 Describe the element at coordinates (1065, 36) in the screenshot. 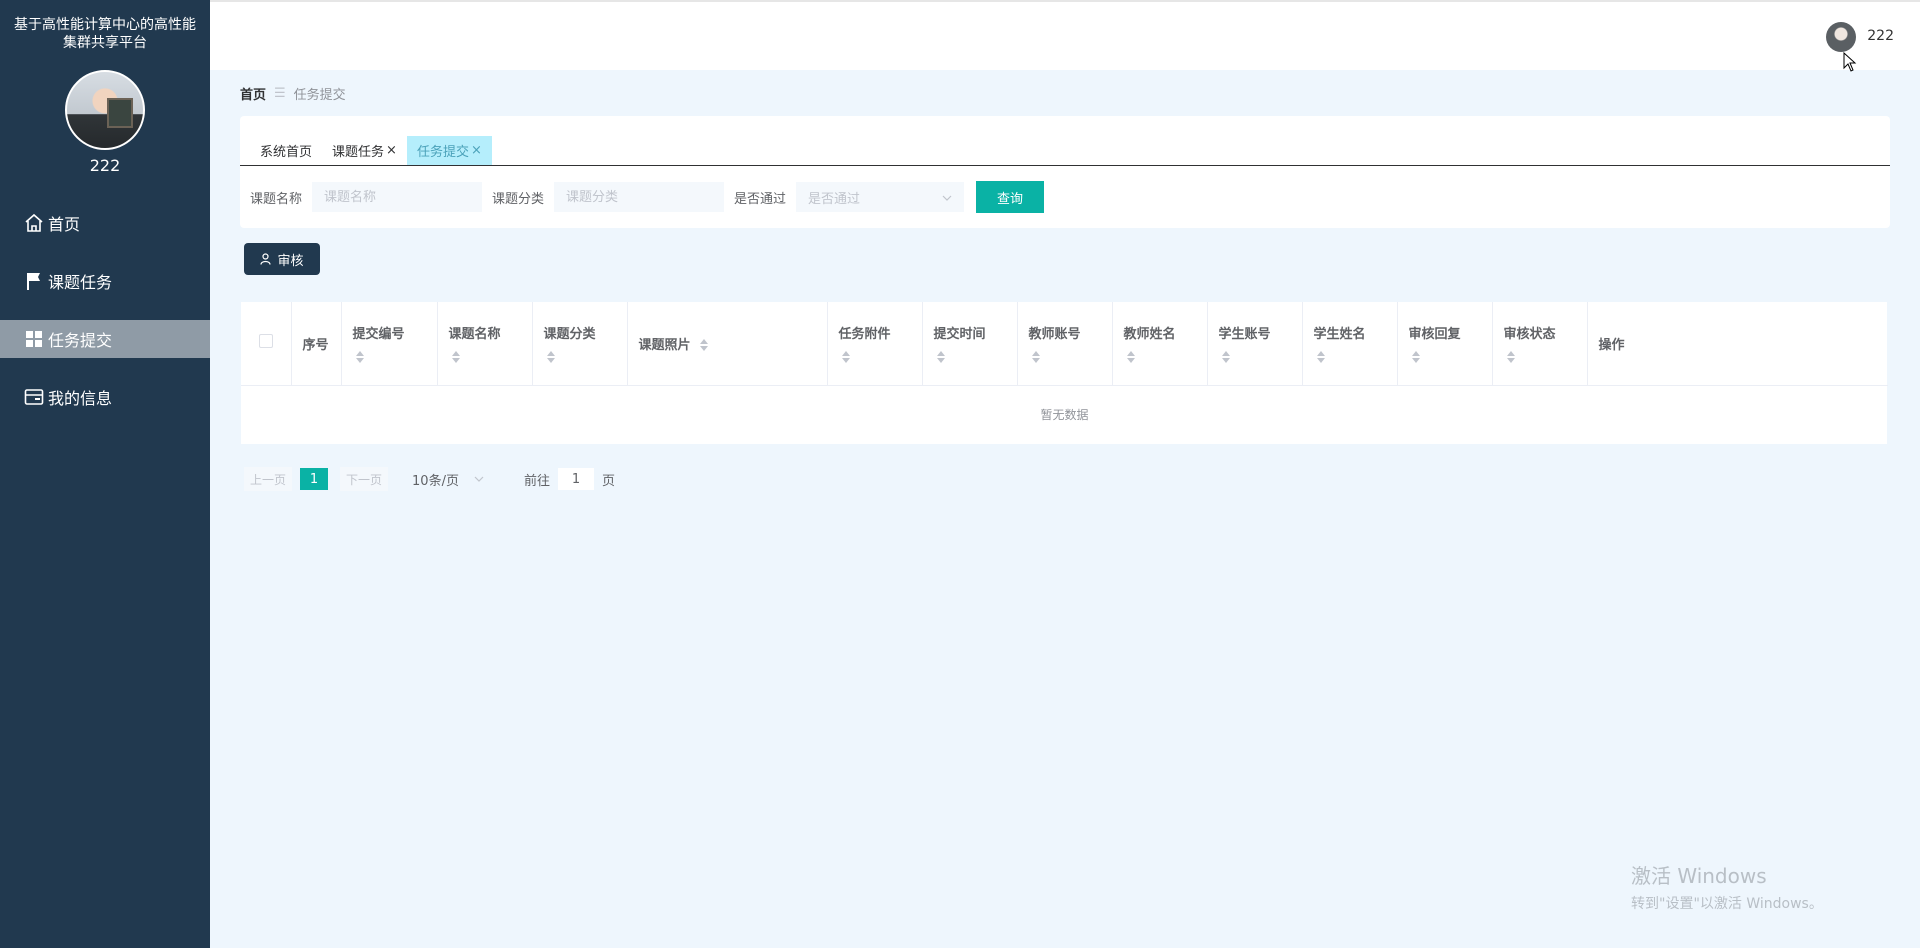

I see `top-bar: 222` at that location.